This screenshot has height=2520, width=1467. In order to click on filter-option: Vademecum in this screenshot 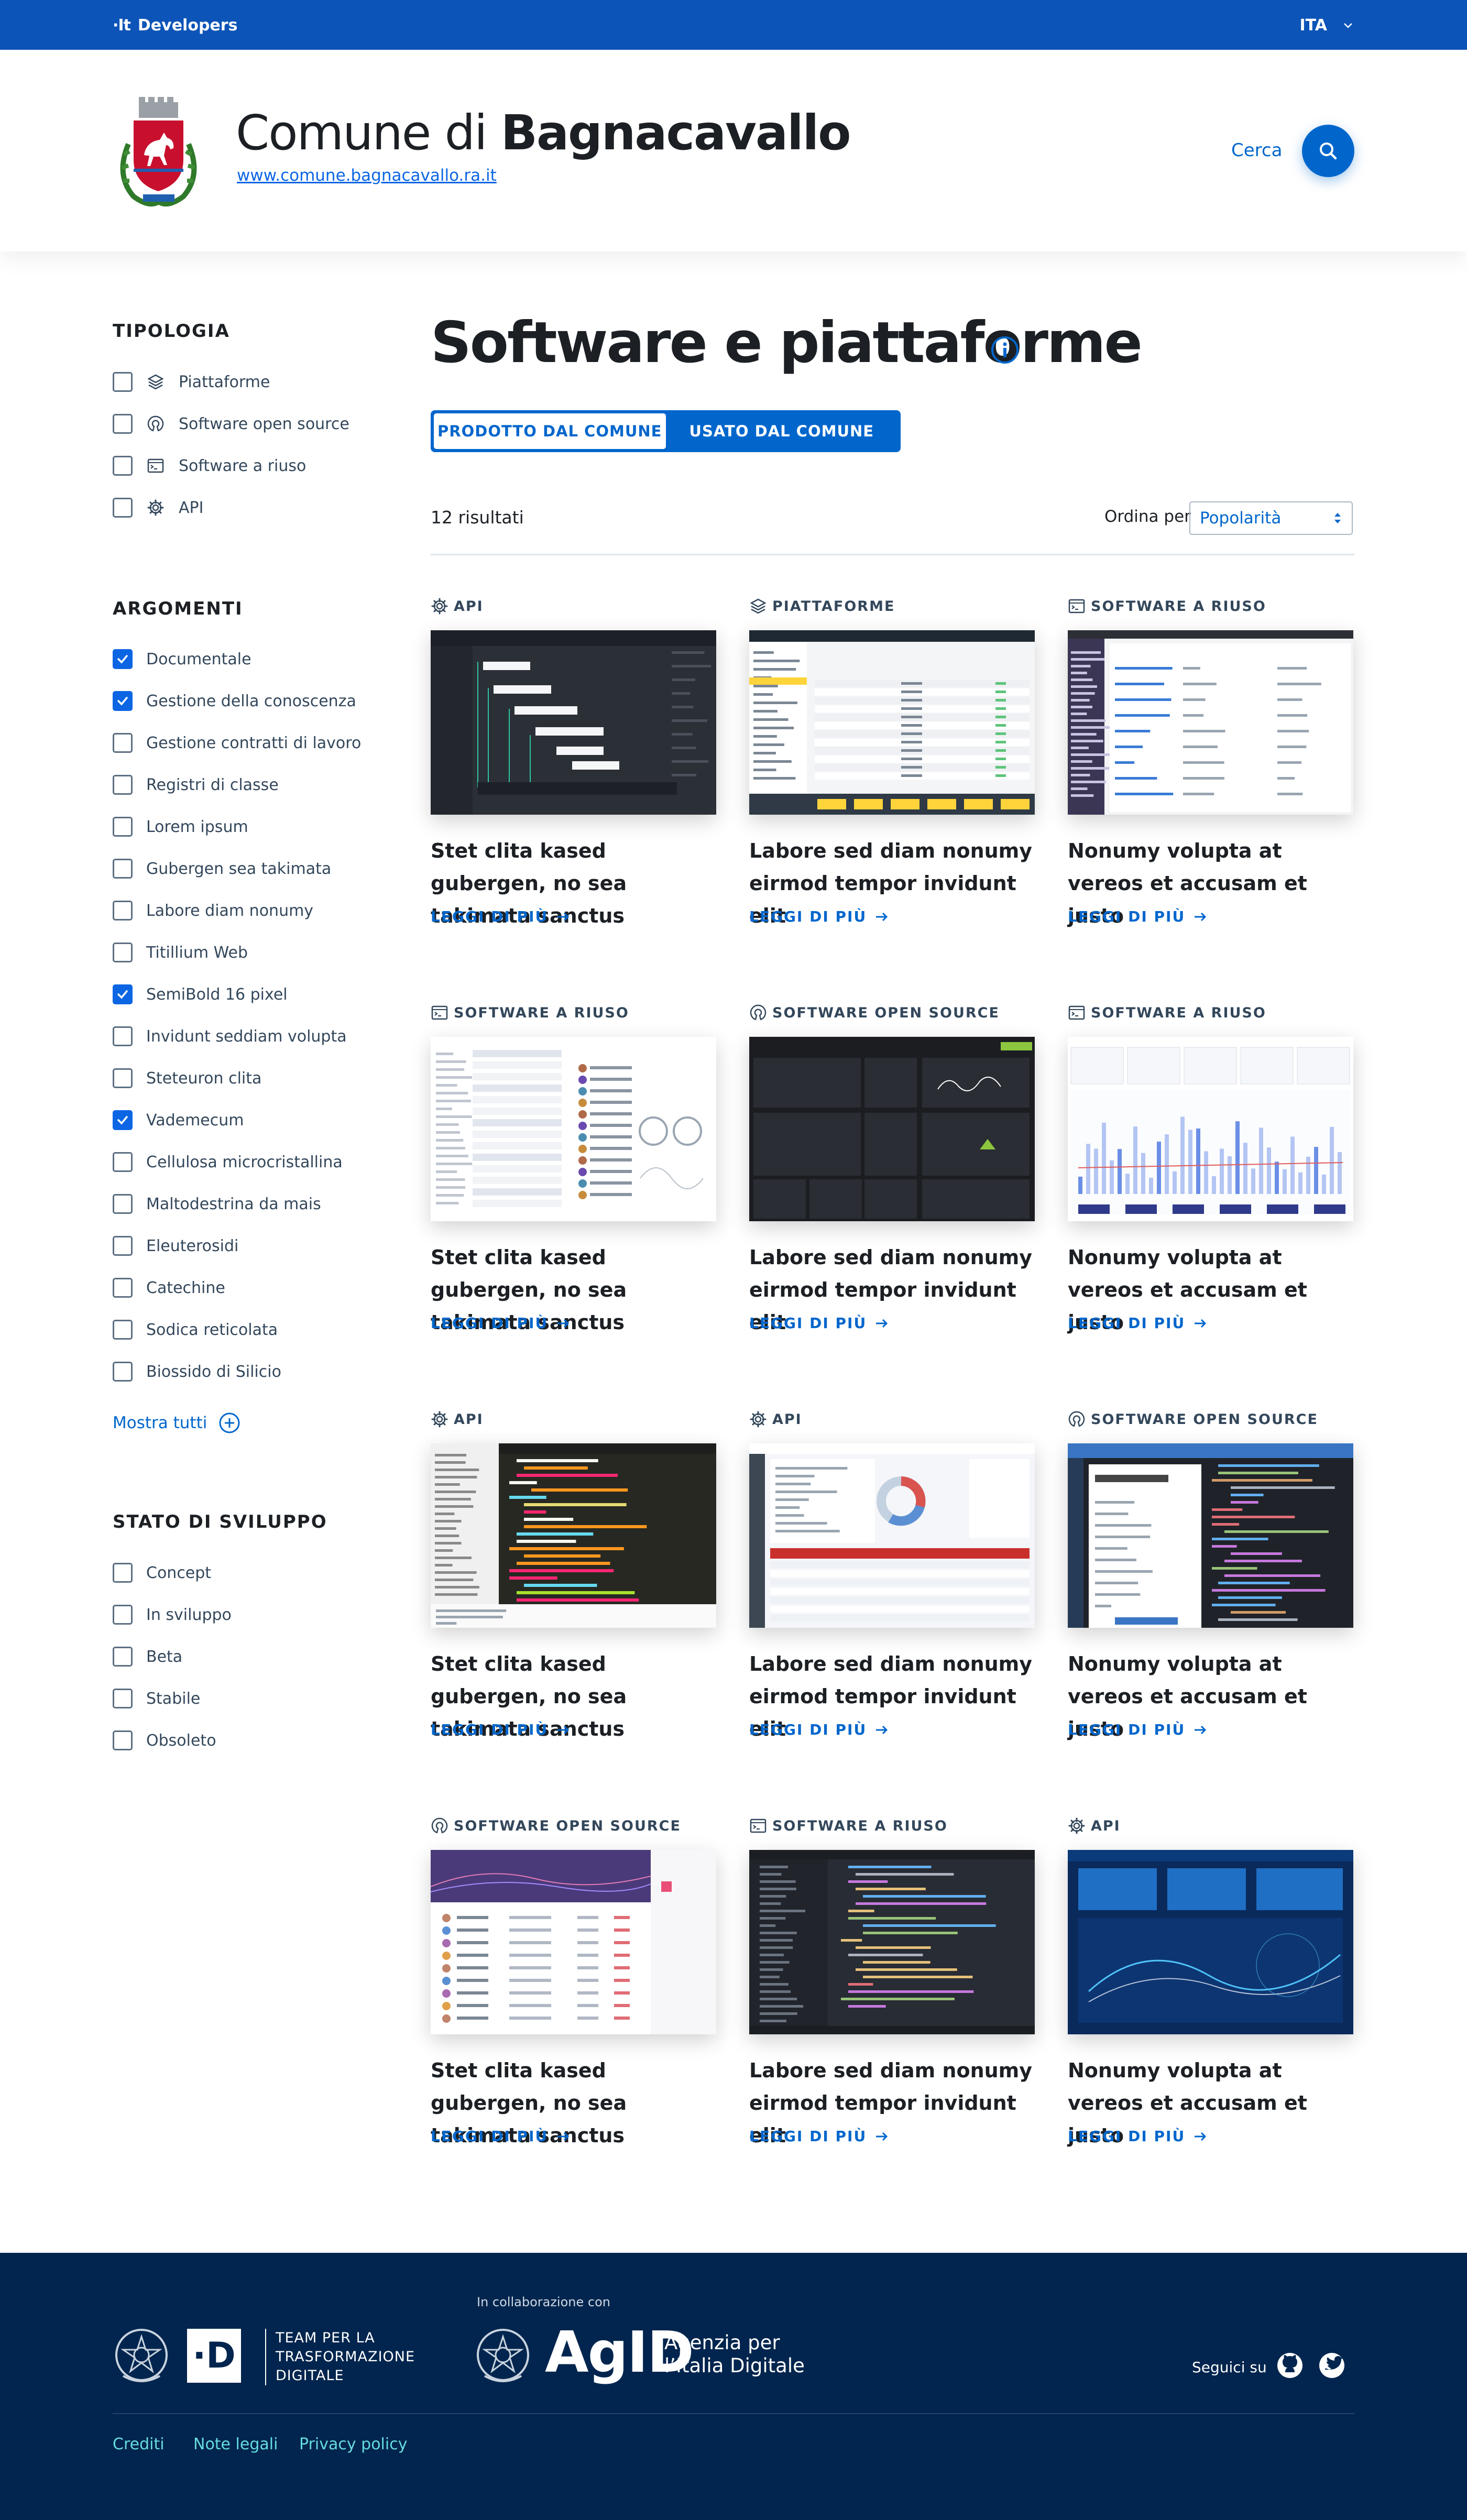, I will do `click(237, 1120)`.